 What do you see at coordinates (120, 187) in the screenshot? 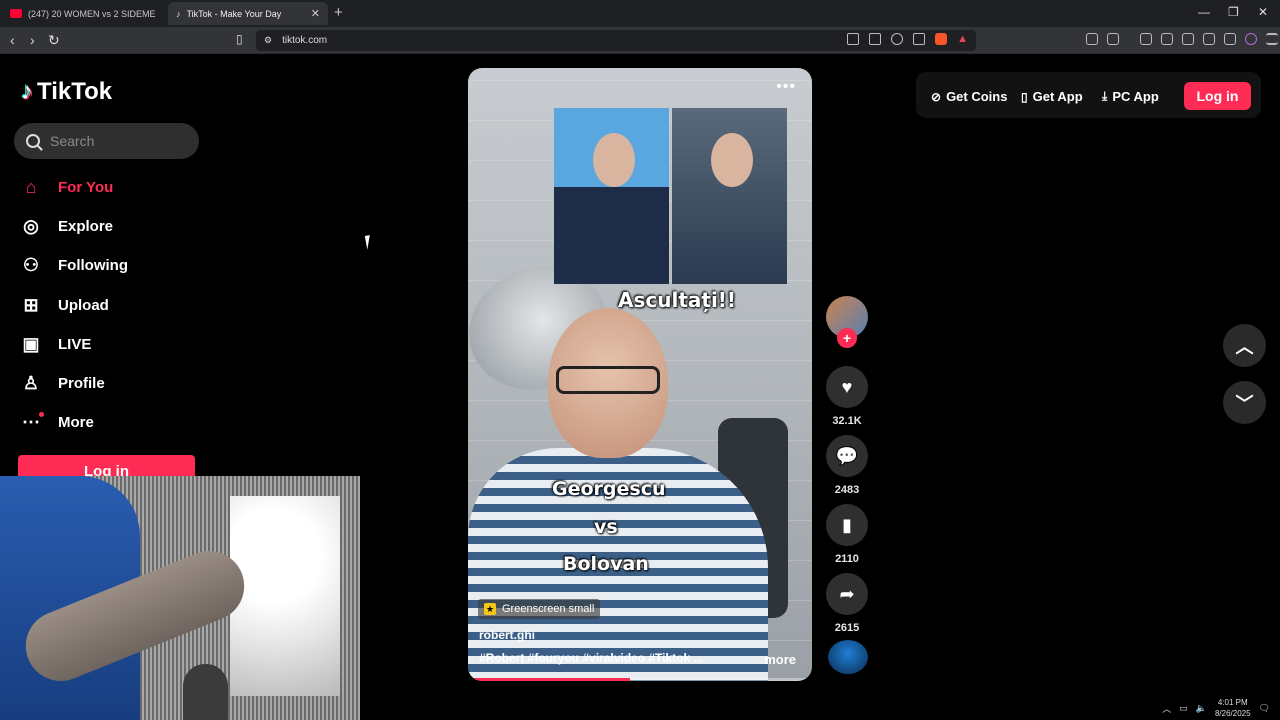
I see `sidebar-item-for-you: ⌂ For You` at bounding box center [120, 187].